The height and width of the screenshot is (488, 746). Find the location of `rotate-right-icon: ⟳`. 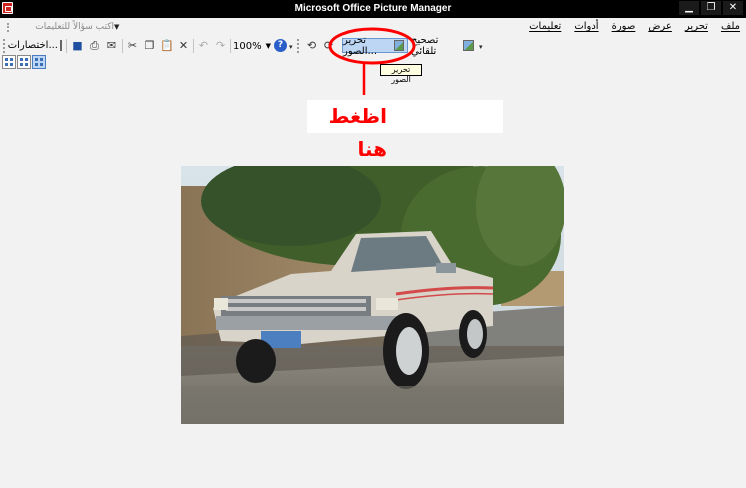

rotate-right-icon: ⟳ is located at coordinates (328, 45).